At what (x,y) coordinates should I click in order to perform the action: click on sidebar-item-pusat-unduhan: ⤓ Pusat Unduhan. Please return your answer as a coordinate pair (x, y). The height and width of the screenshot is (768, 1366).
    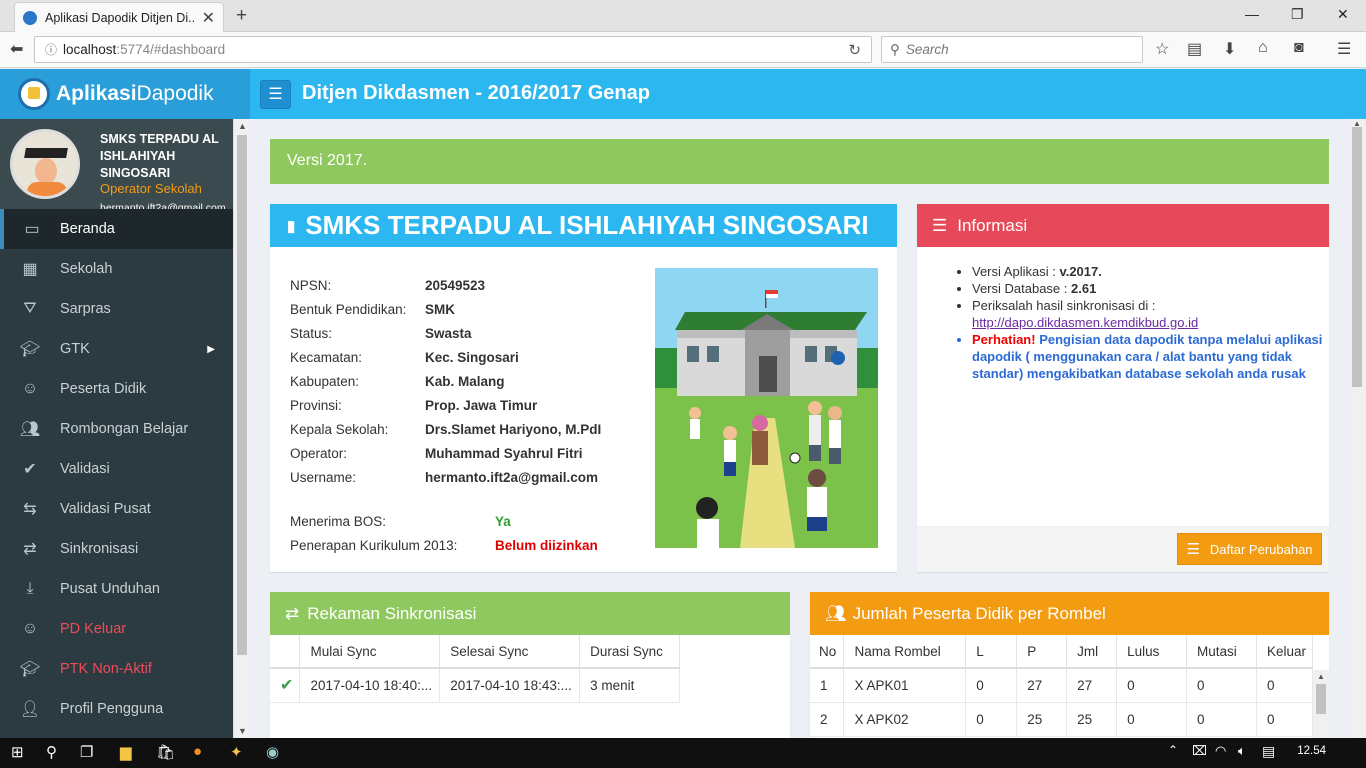
    Looking at the image, I should click on (116, 589).